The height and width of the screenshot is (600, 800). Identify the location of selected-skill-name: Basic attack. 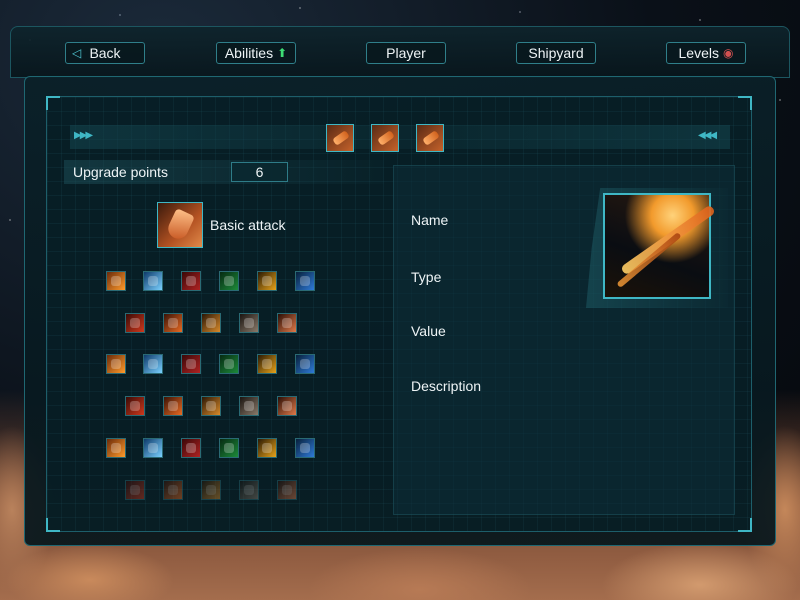
(248, 225).